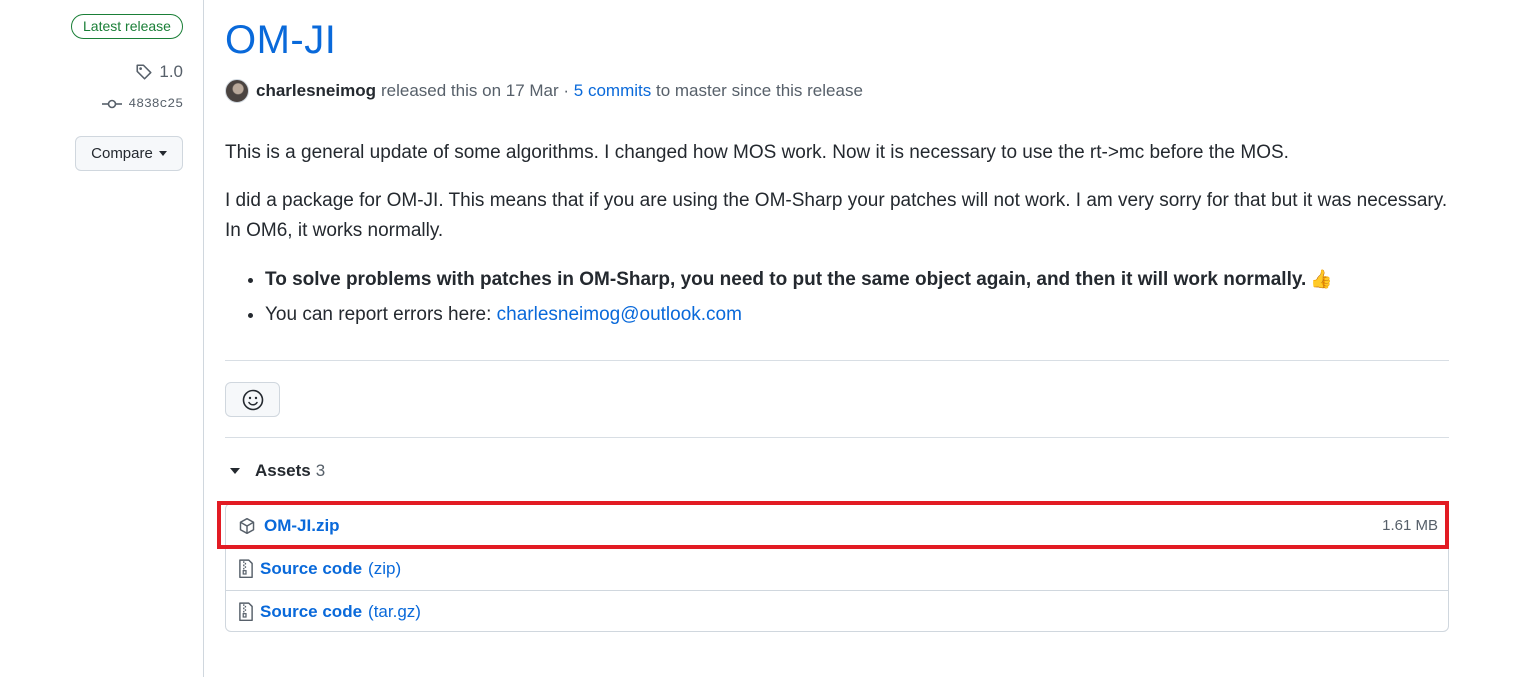 The image size is (1540, 677). What do you see at coordinates (280, 40) in the screenshot?
I see `release-title: OM-JI` at bounding box center [280, 40].